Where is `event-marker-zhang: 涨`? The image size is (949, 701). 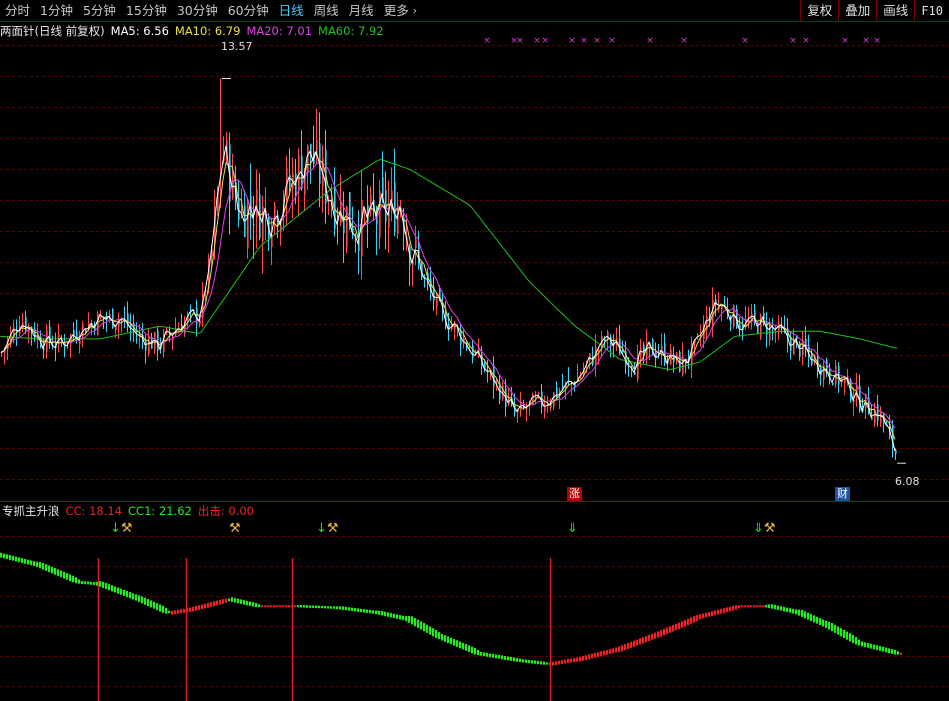 event-marker-zhang: 涨 is located at coordinates (574, 494).